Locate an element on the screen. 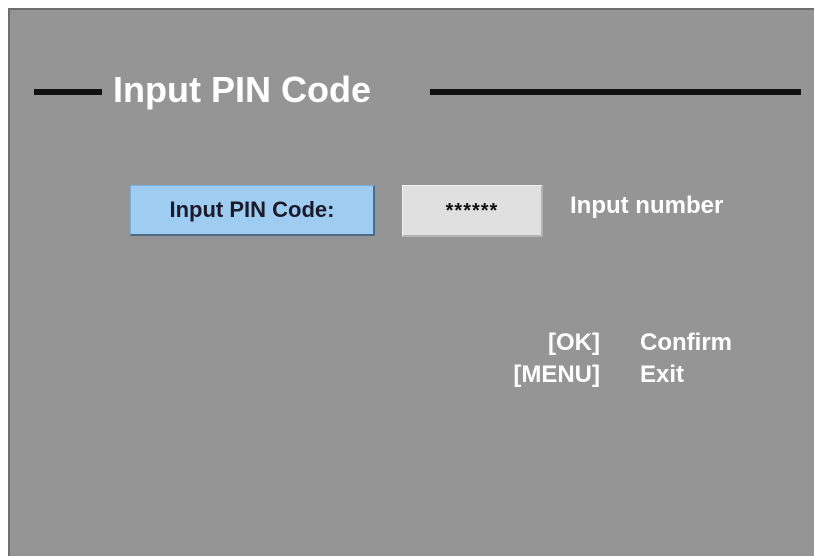  title-rule-right is located at coordinates (615, 92).